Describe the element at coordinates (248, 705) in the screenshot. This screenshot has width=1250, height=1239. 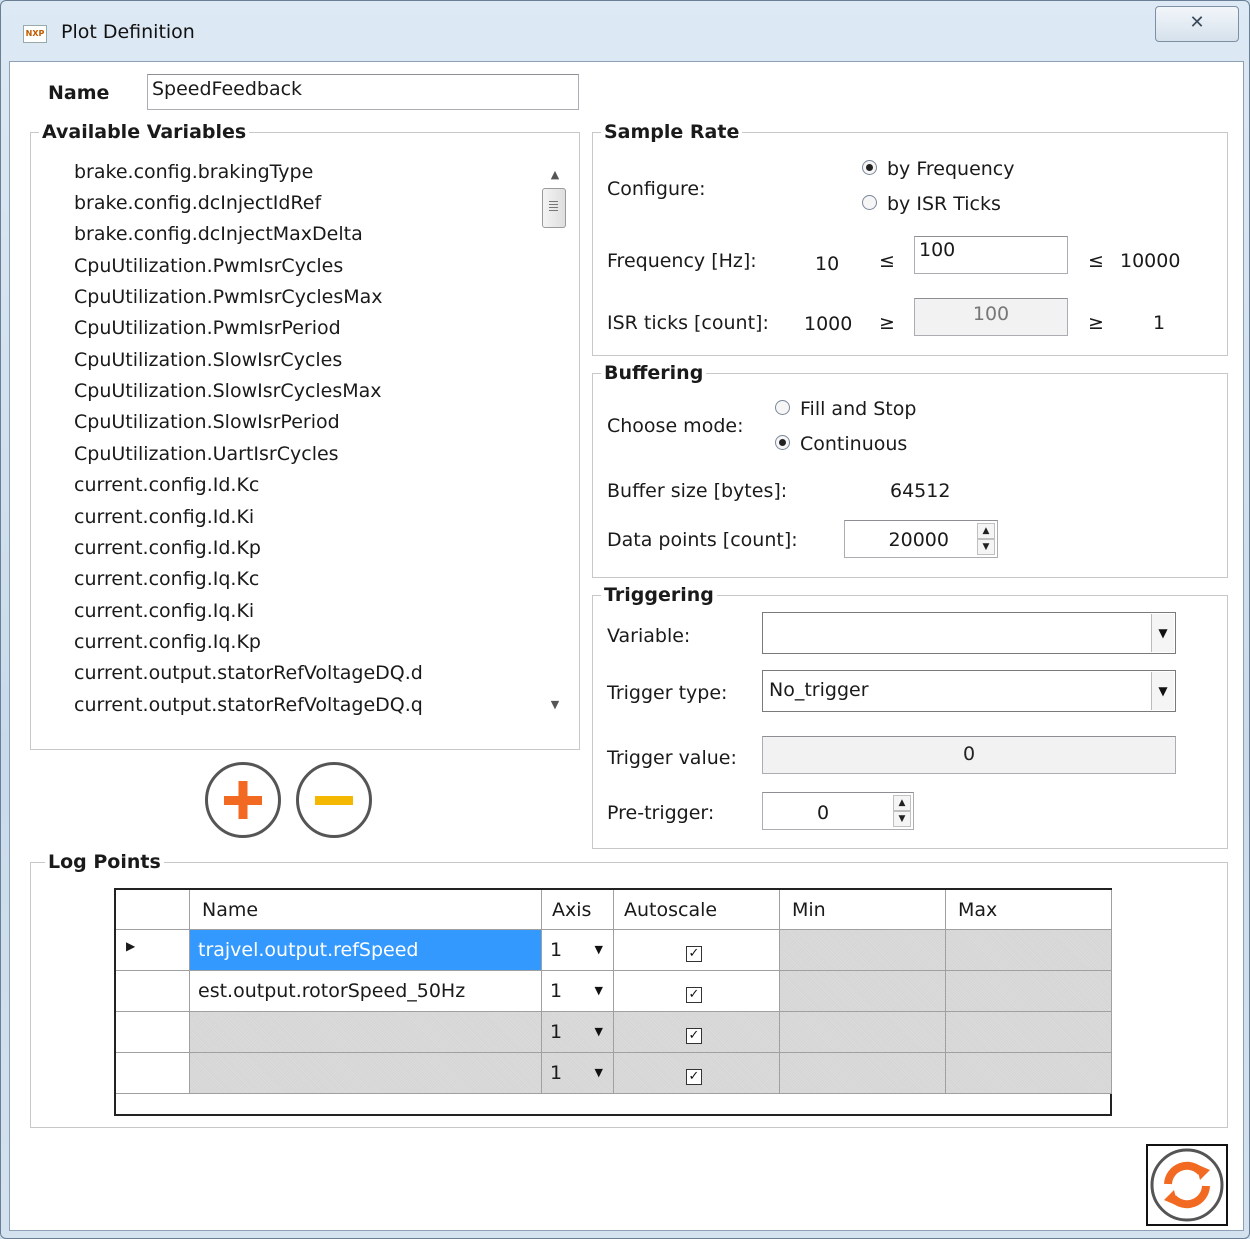
I see `list-item: current.output.statorRefVoltageDQ.q` at that location.